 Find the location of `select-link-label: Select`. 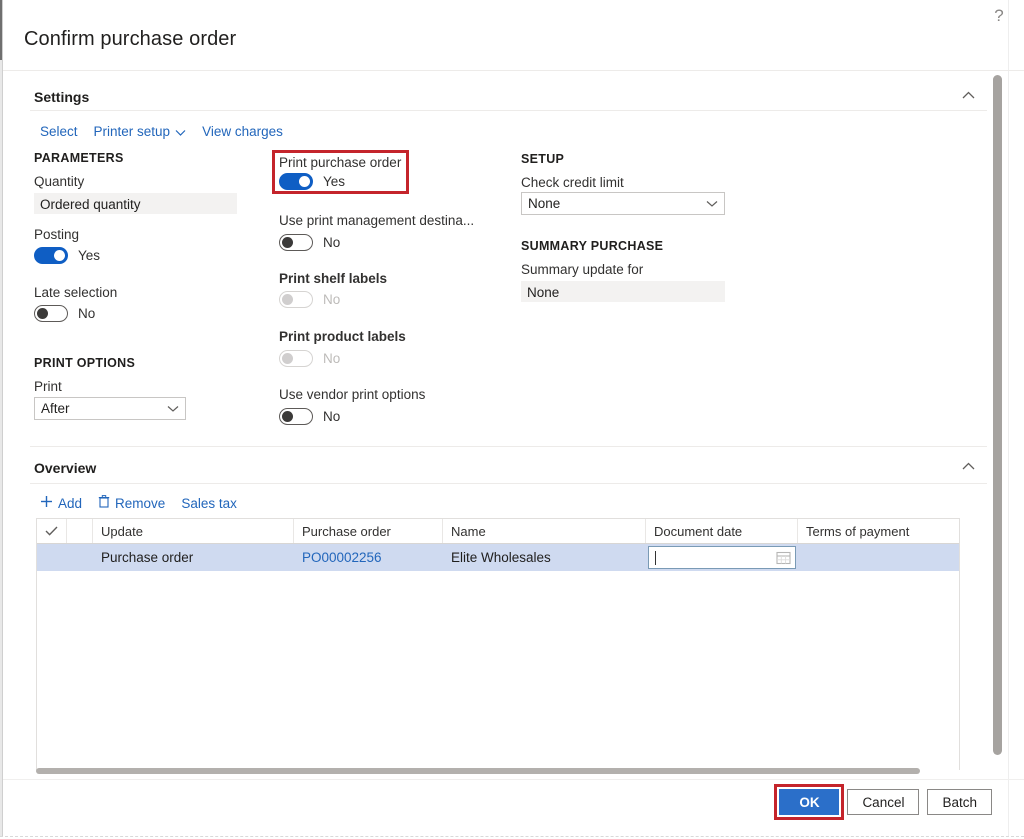

select-link-label: Select is located at coordinates (59, 131).